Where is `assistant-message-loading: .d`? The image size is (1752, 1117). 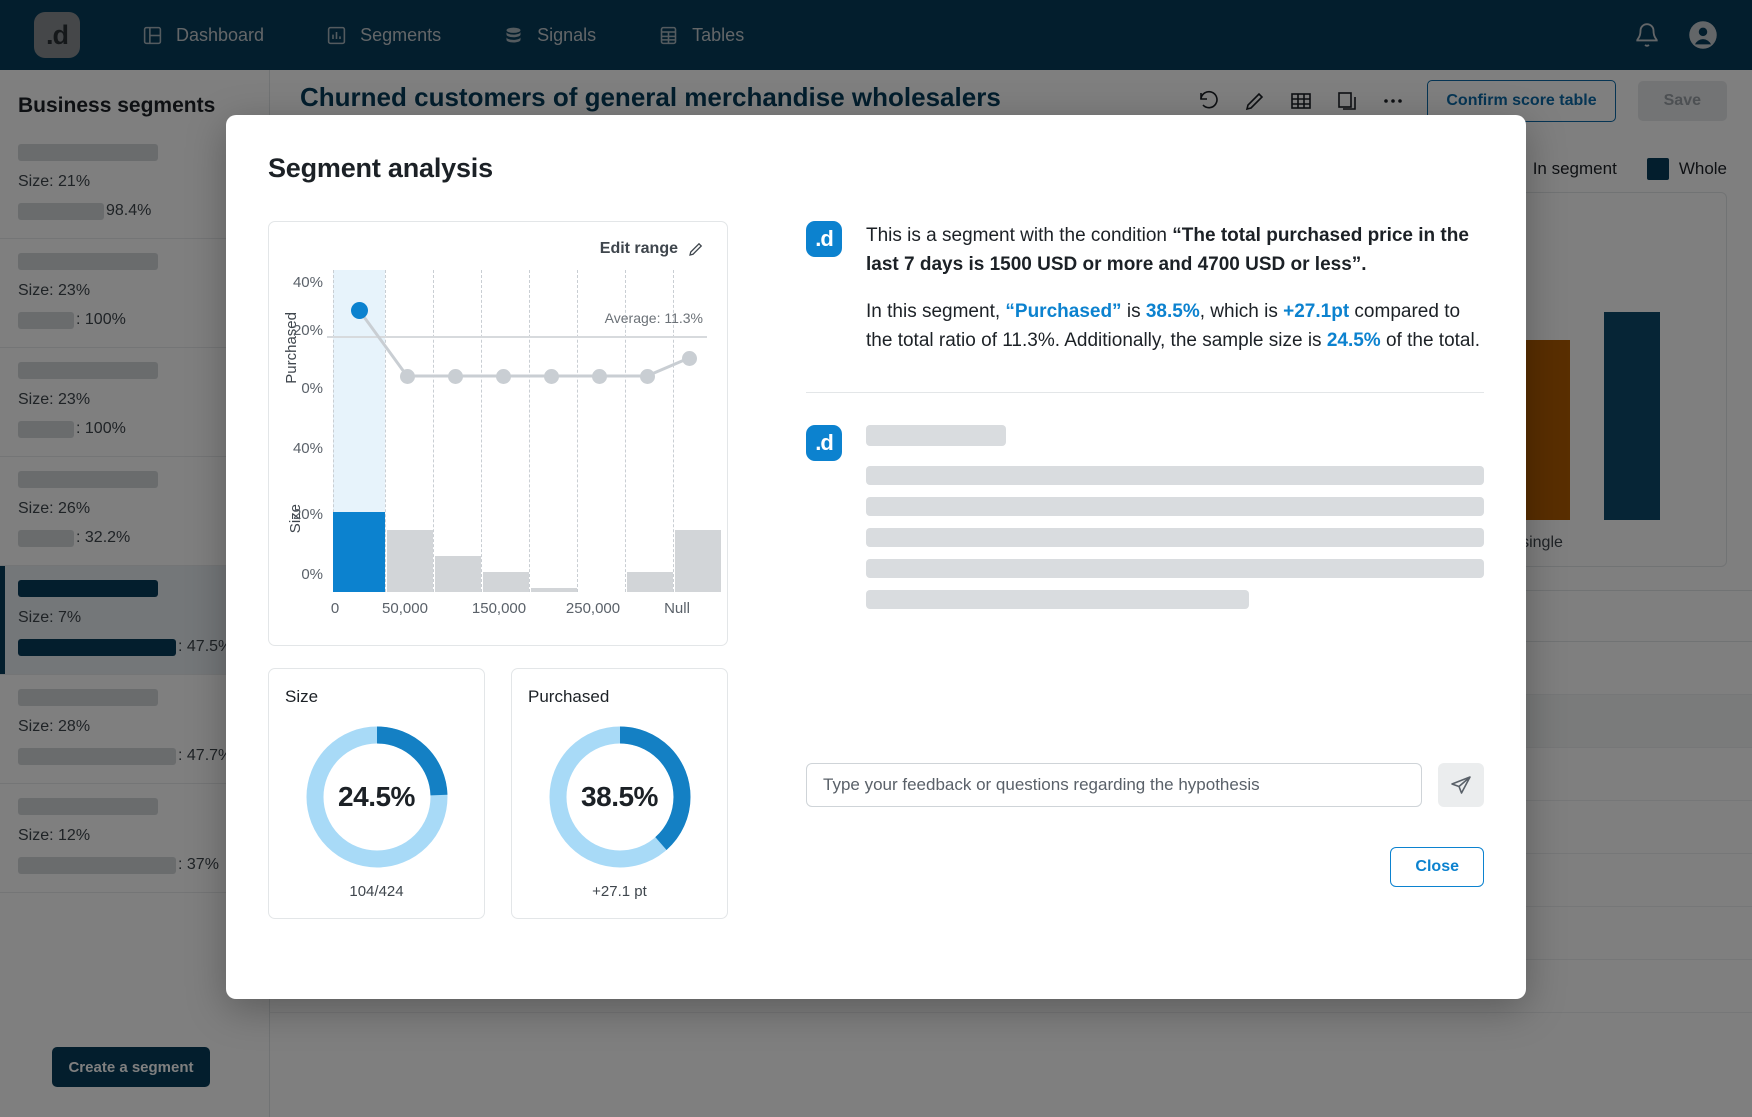 assistant-message-loading: .d is located at coordinates (1145, 522).